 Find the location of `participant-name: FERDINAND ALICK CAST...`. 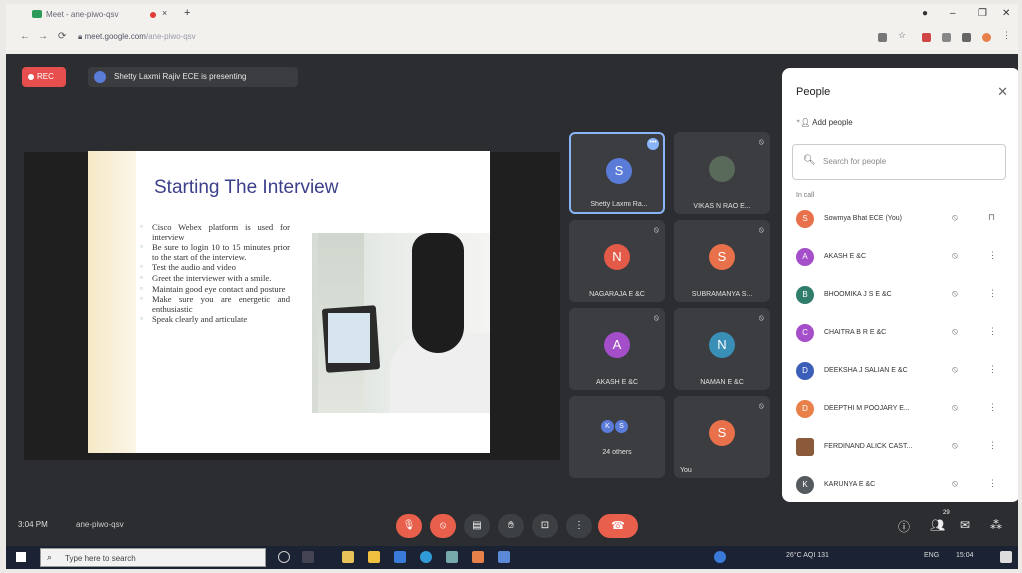

participant-name: FERDINAND ALICK CAST... is located at coordinates (868, 446).